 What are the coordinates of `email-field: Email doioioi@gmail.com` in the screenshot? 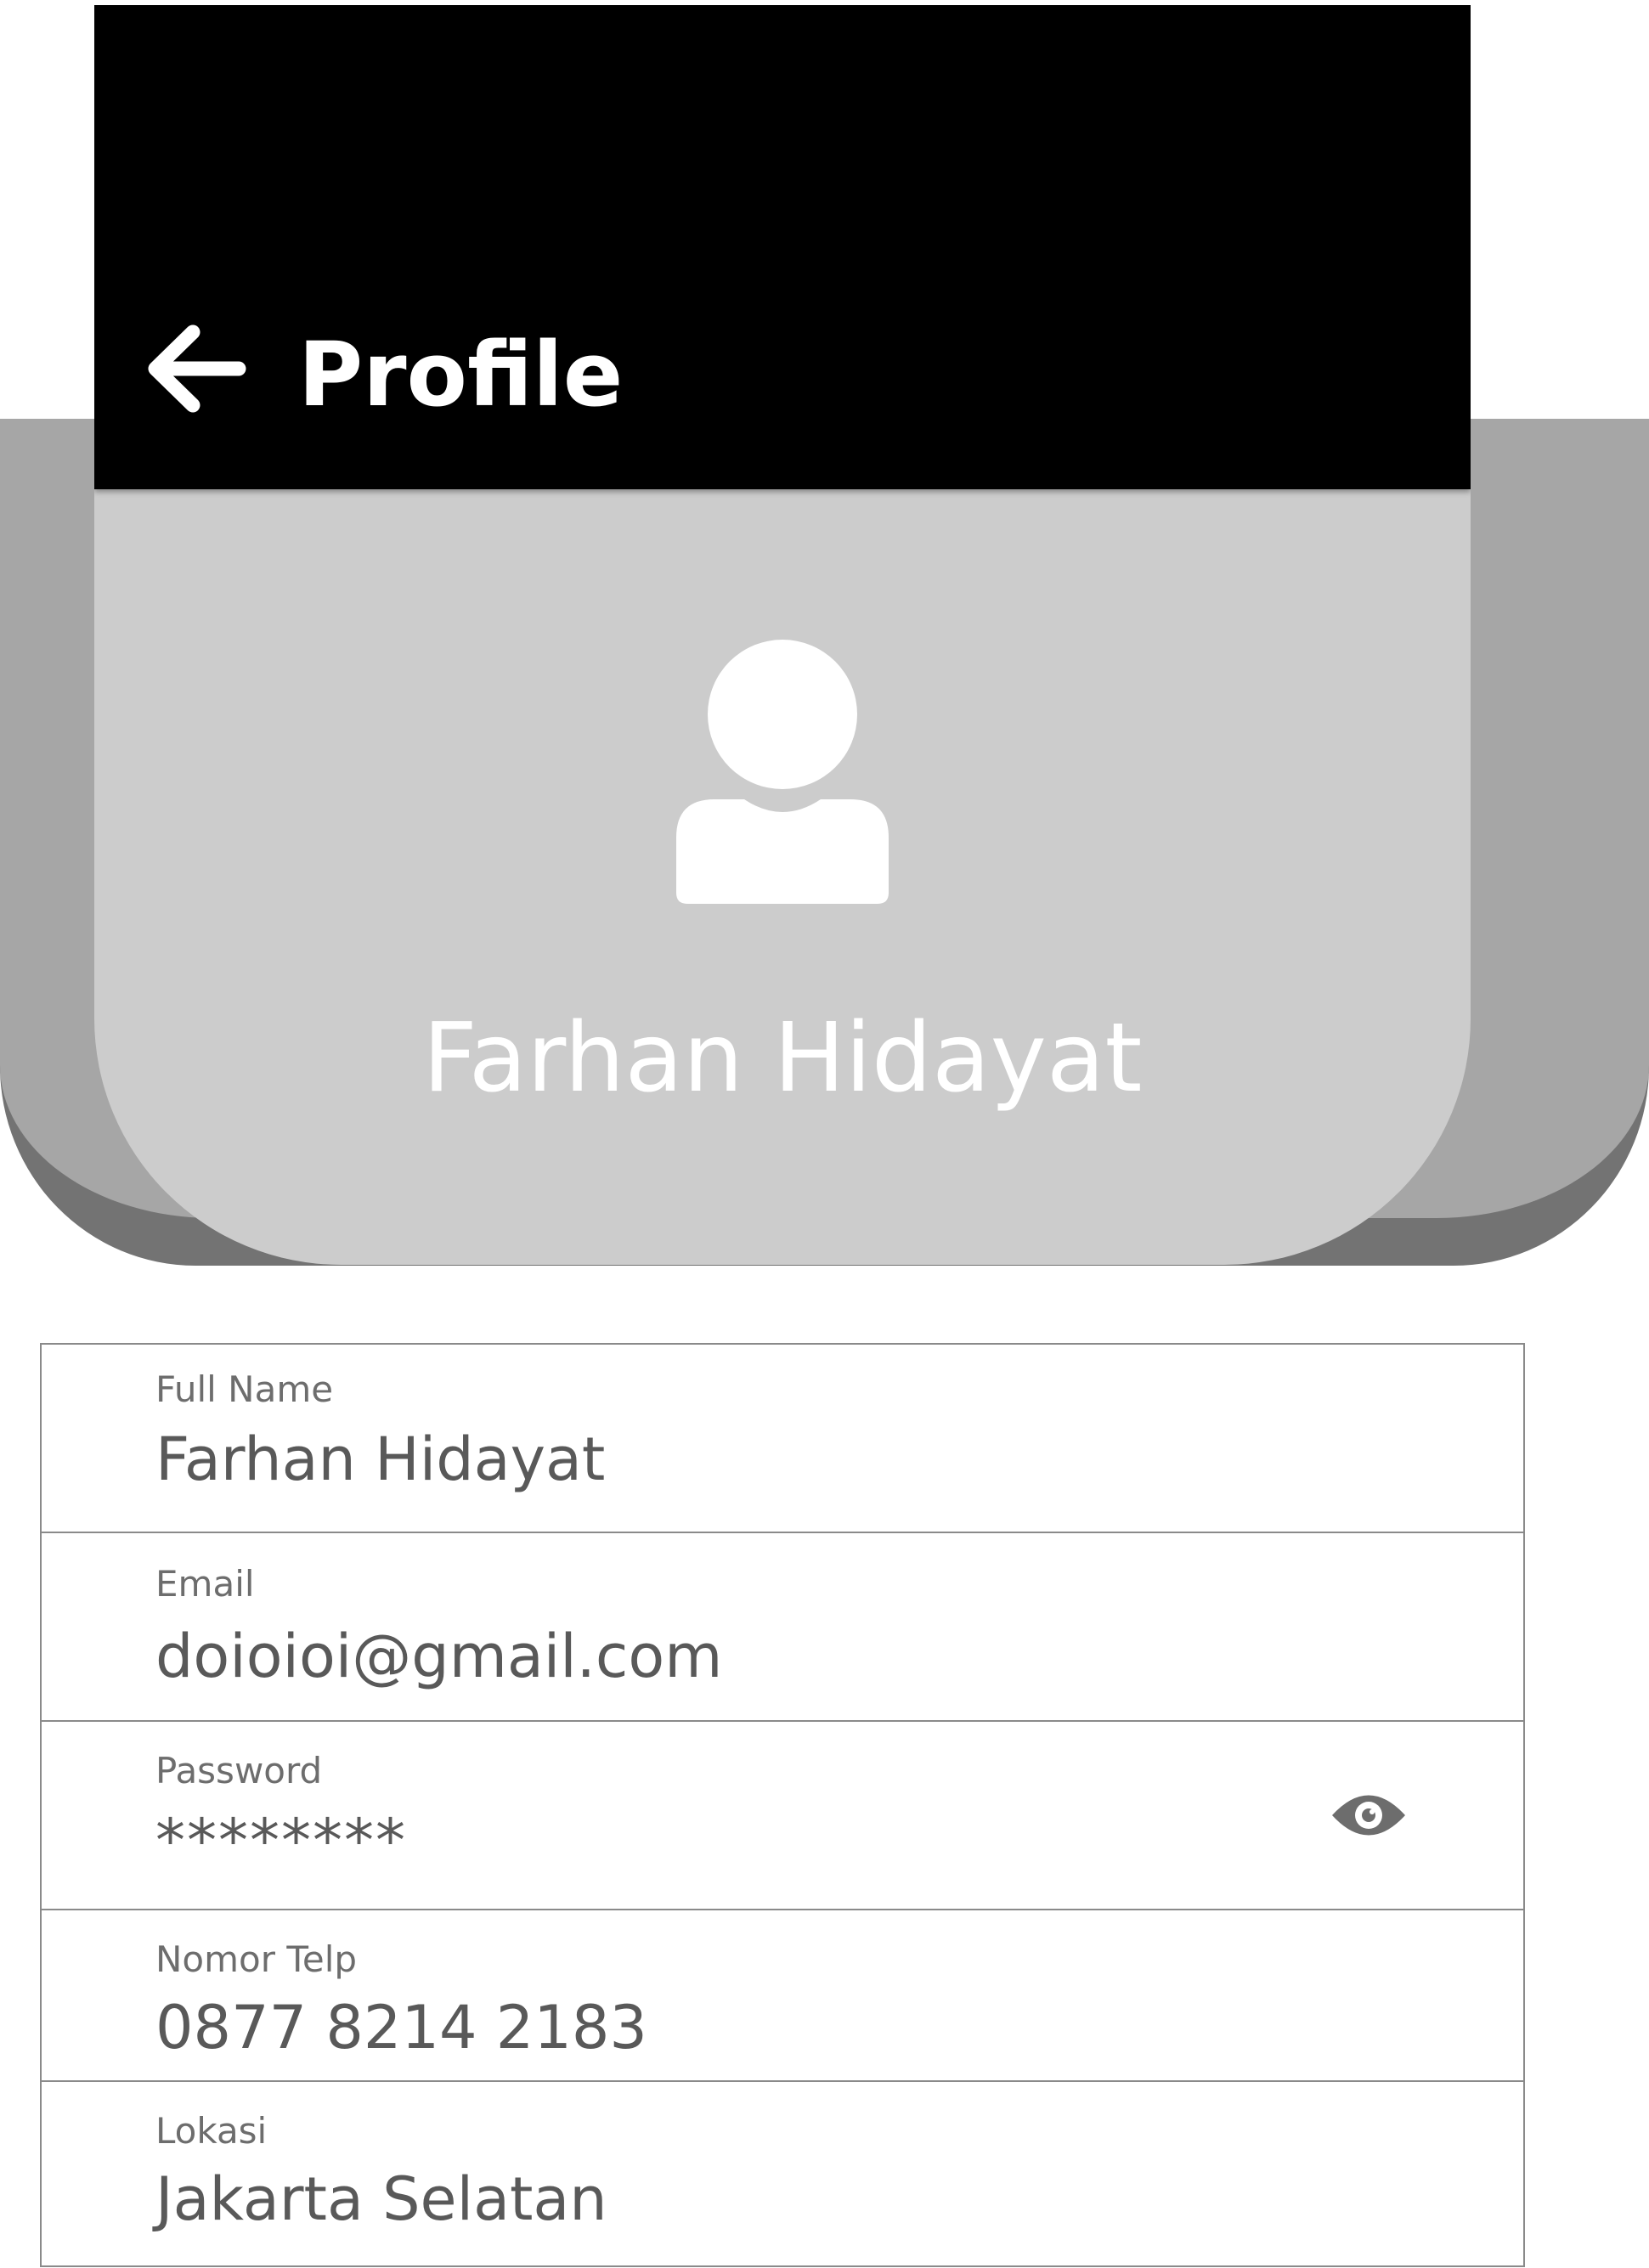 It's located at (782, 1626).